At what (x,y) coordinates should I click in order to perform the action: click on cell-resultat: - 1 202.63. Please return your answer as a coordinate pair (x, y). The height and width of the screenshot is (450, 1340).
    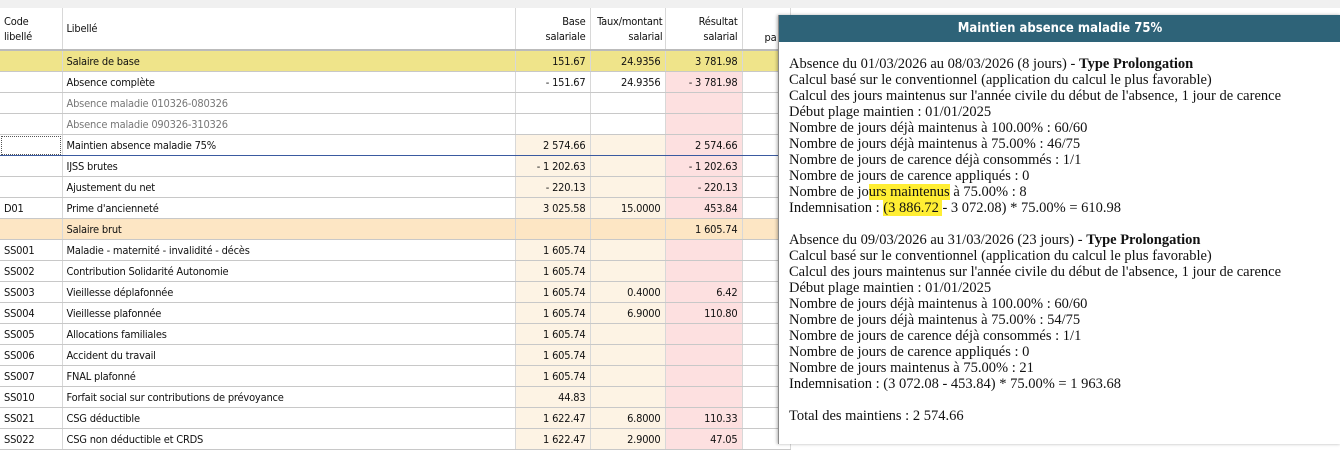
    Looking at the image, I should click on (704, 166).